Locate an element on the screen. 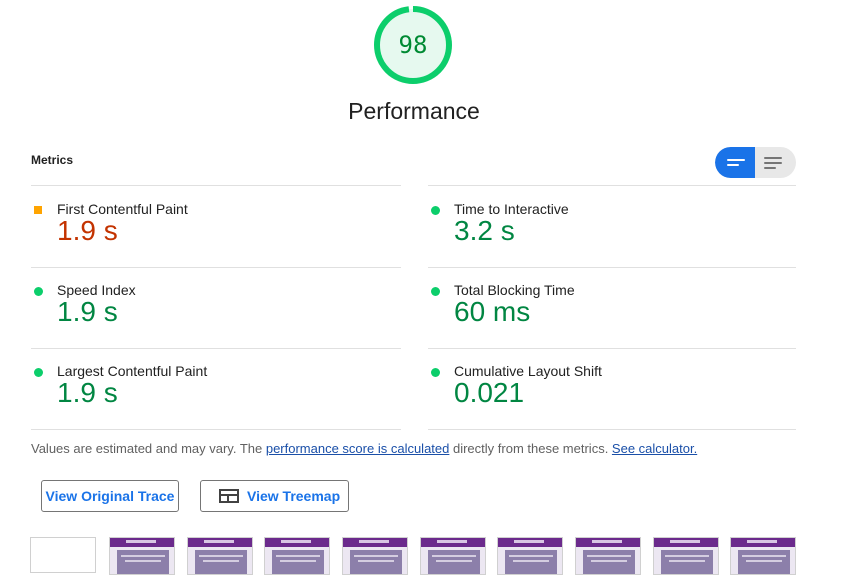  footnote-text: directly from these metrics. is located at coordinates (530, 448).